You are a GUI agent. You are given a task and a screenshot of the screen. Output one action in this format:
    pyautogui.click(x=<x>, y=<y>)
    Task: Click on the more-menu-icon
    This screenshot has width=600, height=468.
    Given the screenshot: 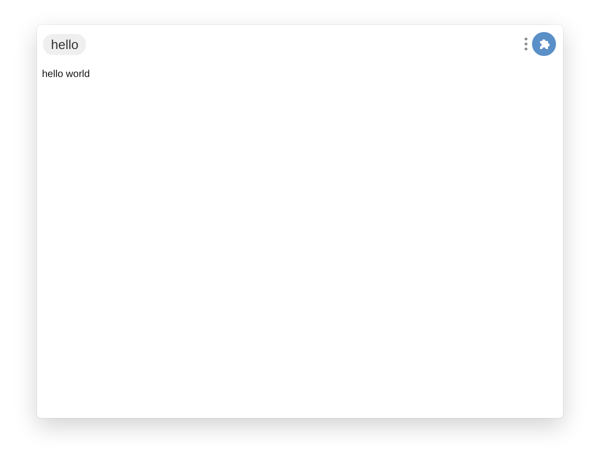 What is the action you would take?
    pyautogui.click(x=526, y=44)
    